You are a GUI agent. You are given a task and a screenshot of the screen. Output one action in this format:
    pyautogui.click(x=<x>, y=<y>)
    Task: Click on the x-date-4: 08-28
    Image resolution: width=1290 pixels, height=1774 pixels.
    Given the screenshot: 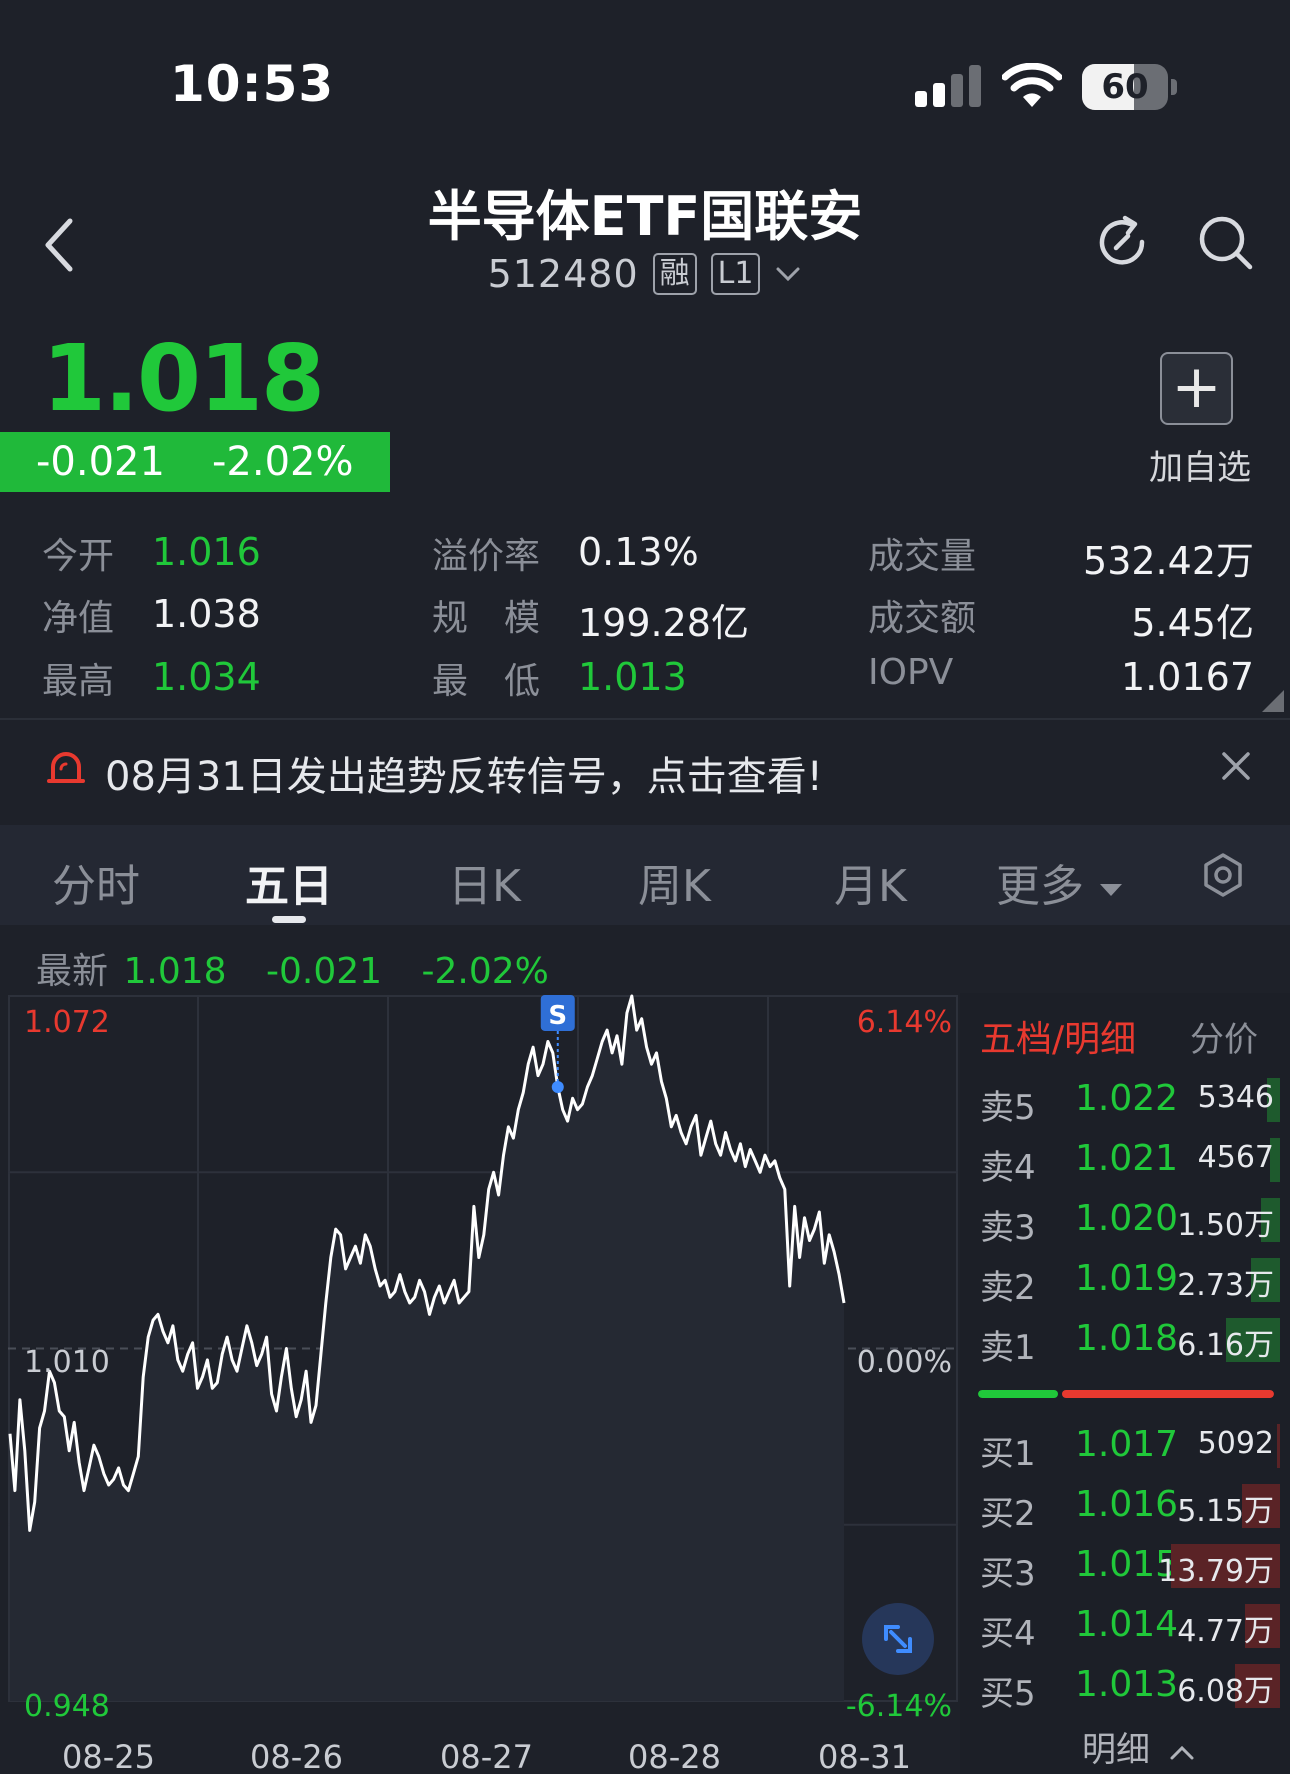 What is the action you would take?
    pyautogui.click(x=674, y=1756)
    